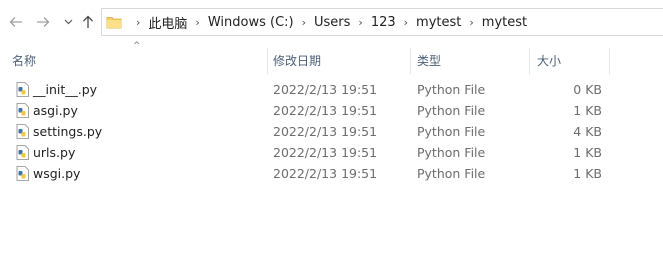 Image resolution: width=663 pixels, height=280 pixels. I want to click on recent-locations-button, so click(68, 22).